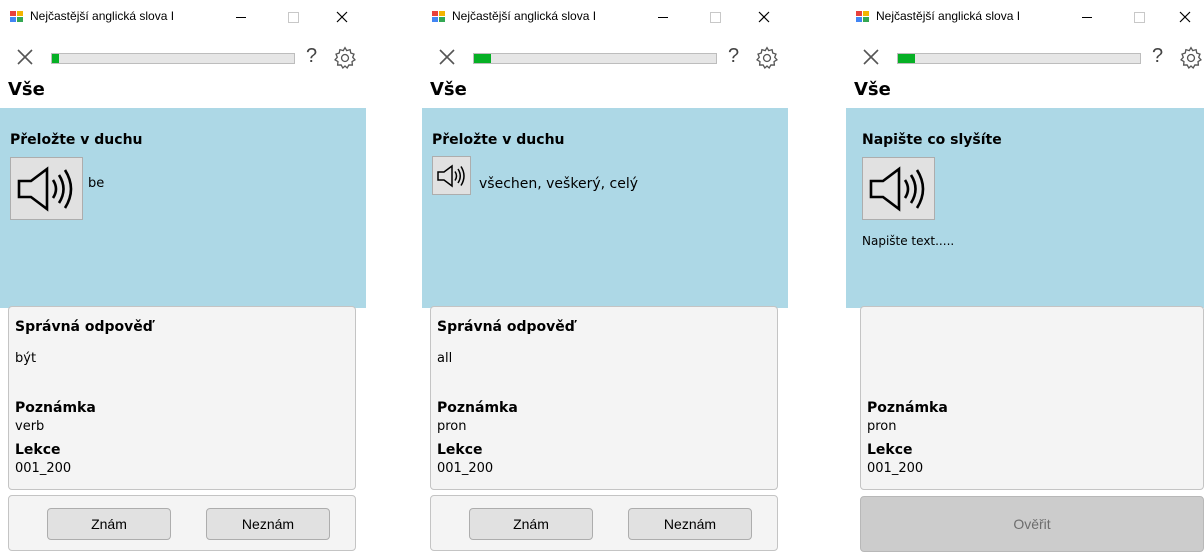 The height and width of the screenshot is (552, 1204). What do you see at coordinates (26, 358) in the screenshot?
I see `answer-value: být` at bounding box center [26, 358].